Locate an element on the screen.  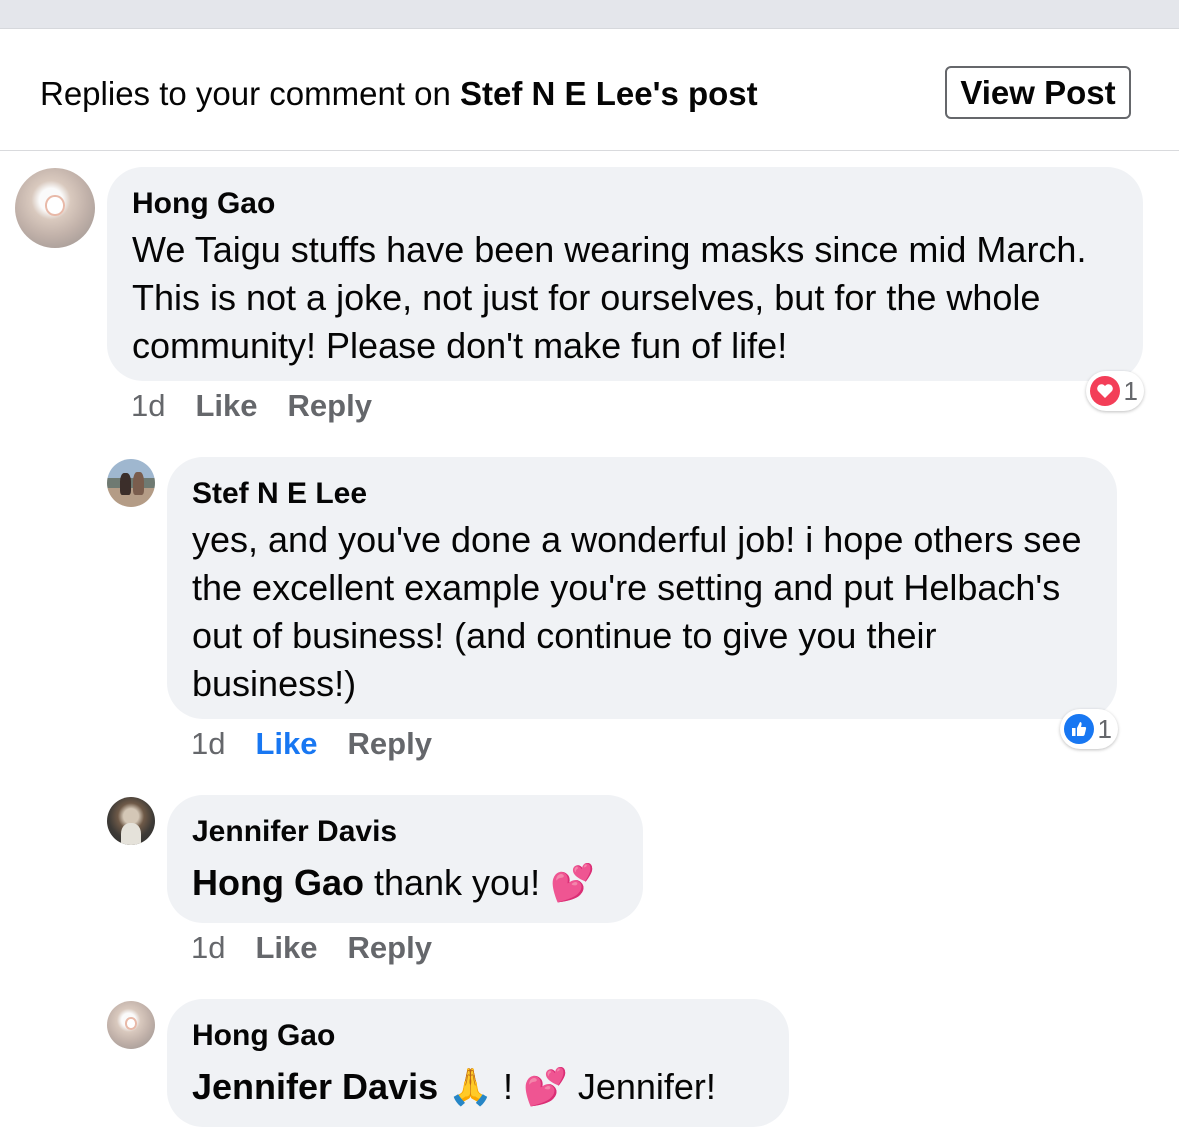
comment-text-mid: ! is located at coordinates (507, 1086).